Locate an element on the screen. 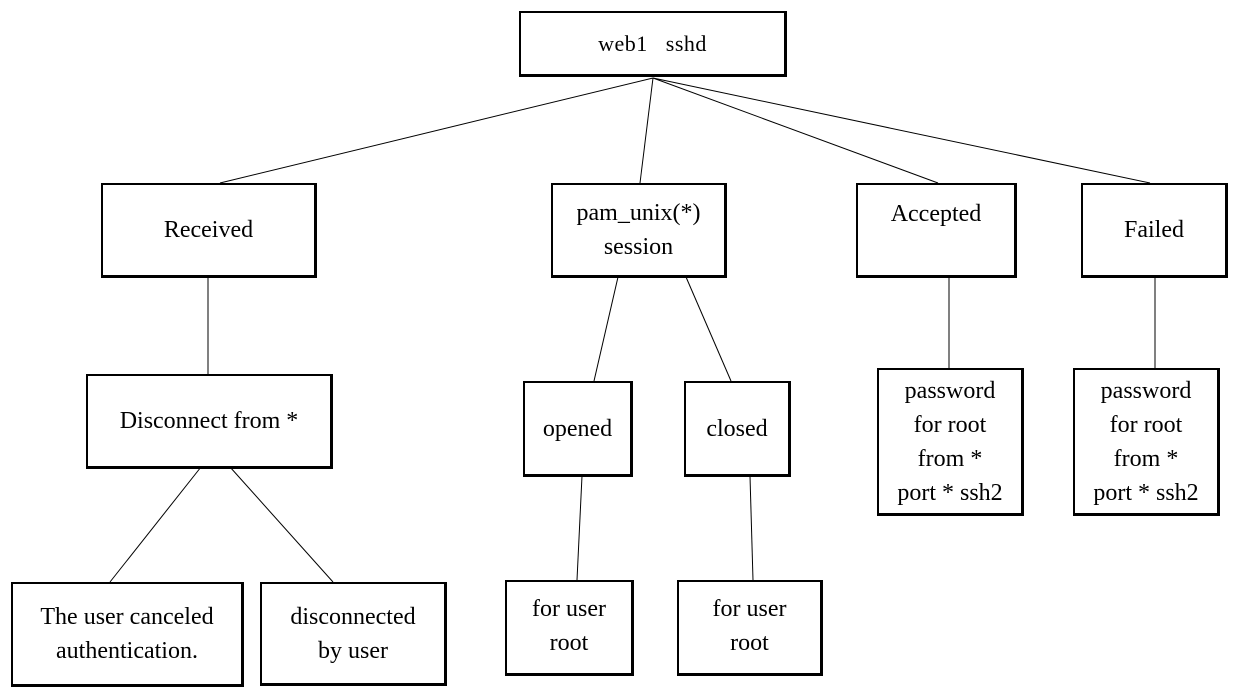 This screenshot has height=698, width=1240. node-label: pam_unix(*) session is located at coordinates (638, 230).